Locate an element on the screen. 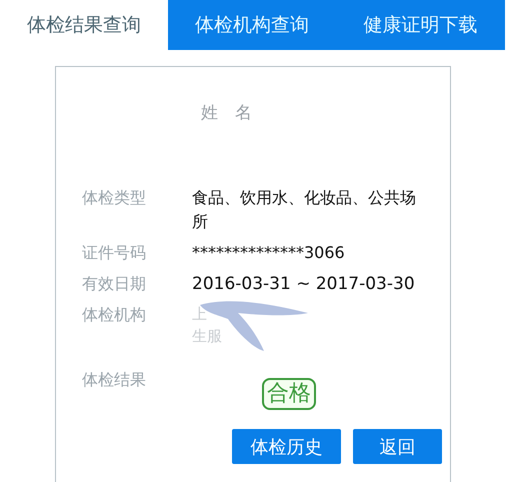 This screenshot has height=482, width=526. tab: 体检机构查询 is located at coordinates (252, 25).